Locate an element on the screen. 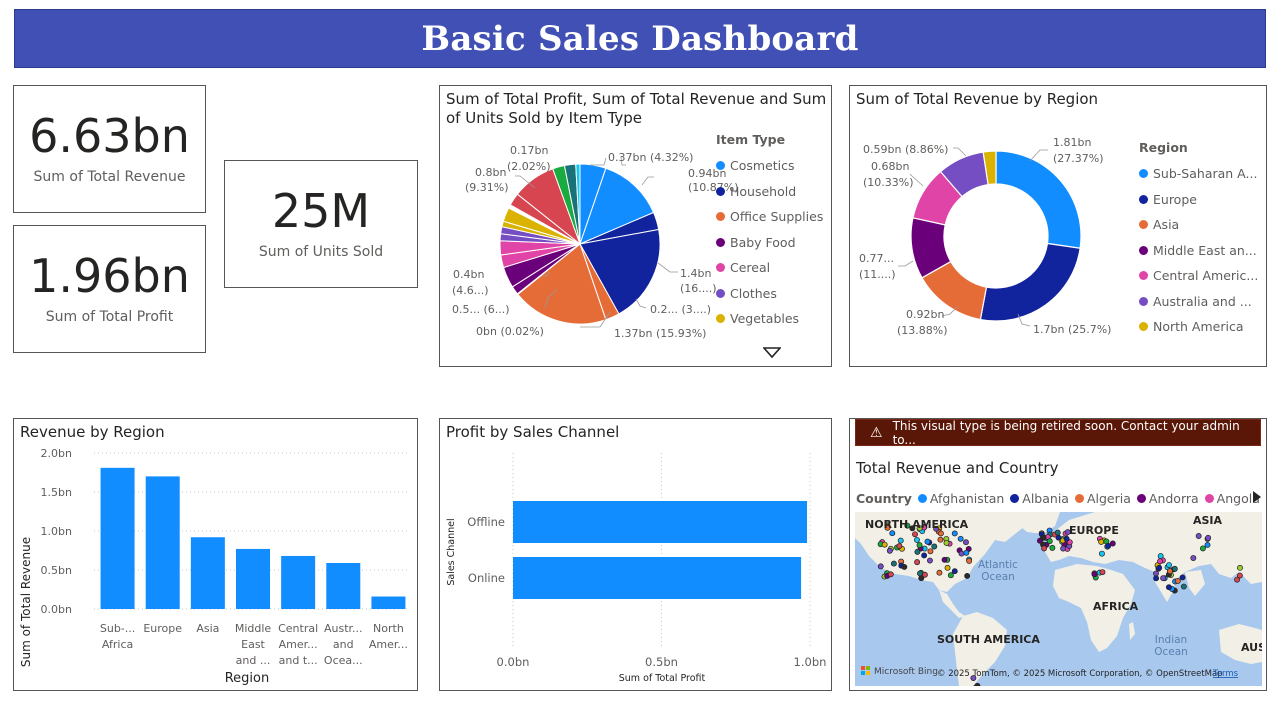  region-legend-item: Asia is located at coordinates (1198, 225).